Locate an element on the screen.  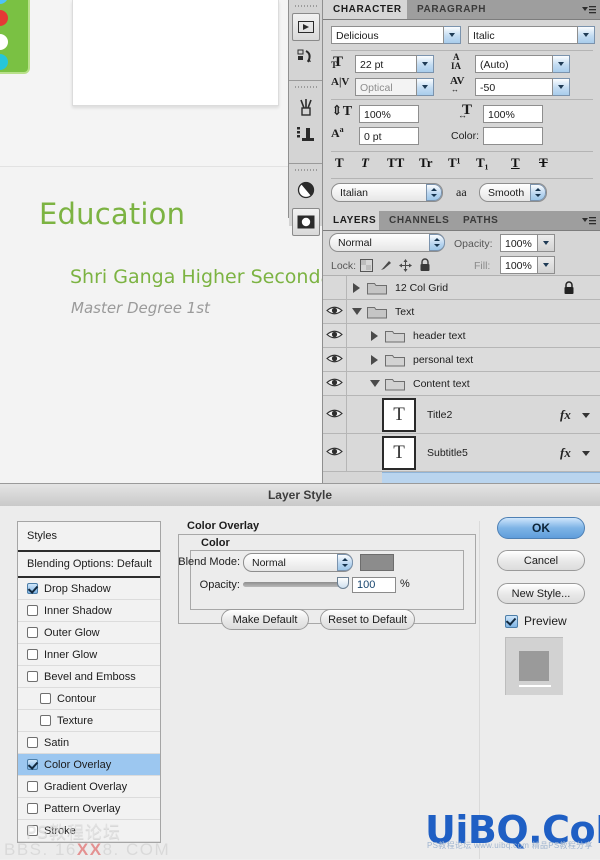
cancel-button: Cancel is located at coordinates (541, 560).